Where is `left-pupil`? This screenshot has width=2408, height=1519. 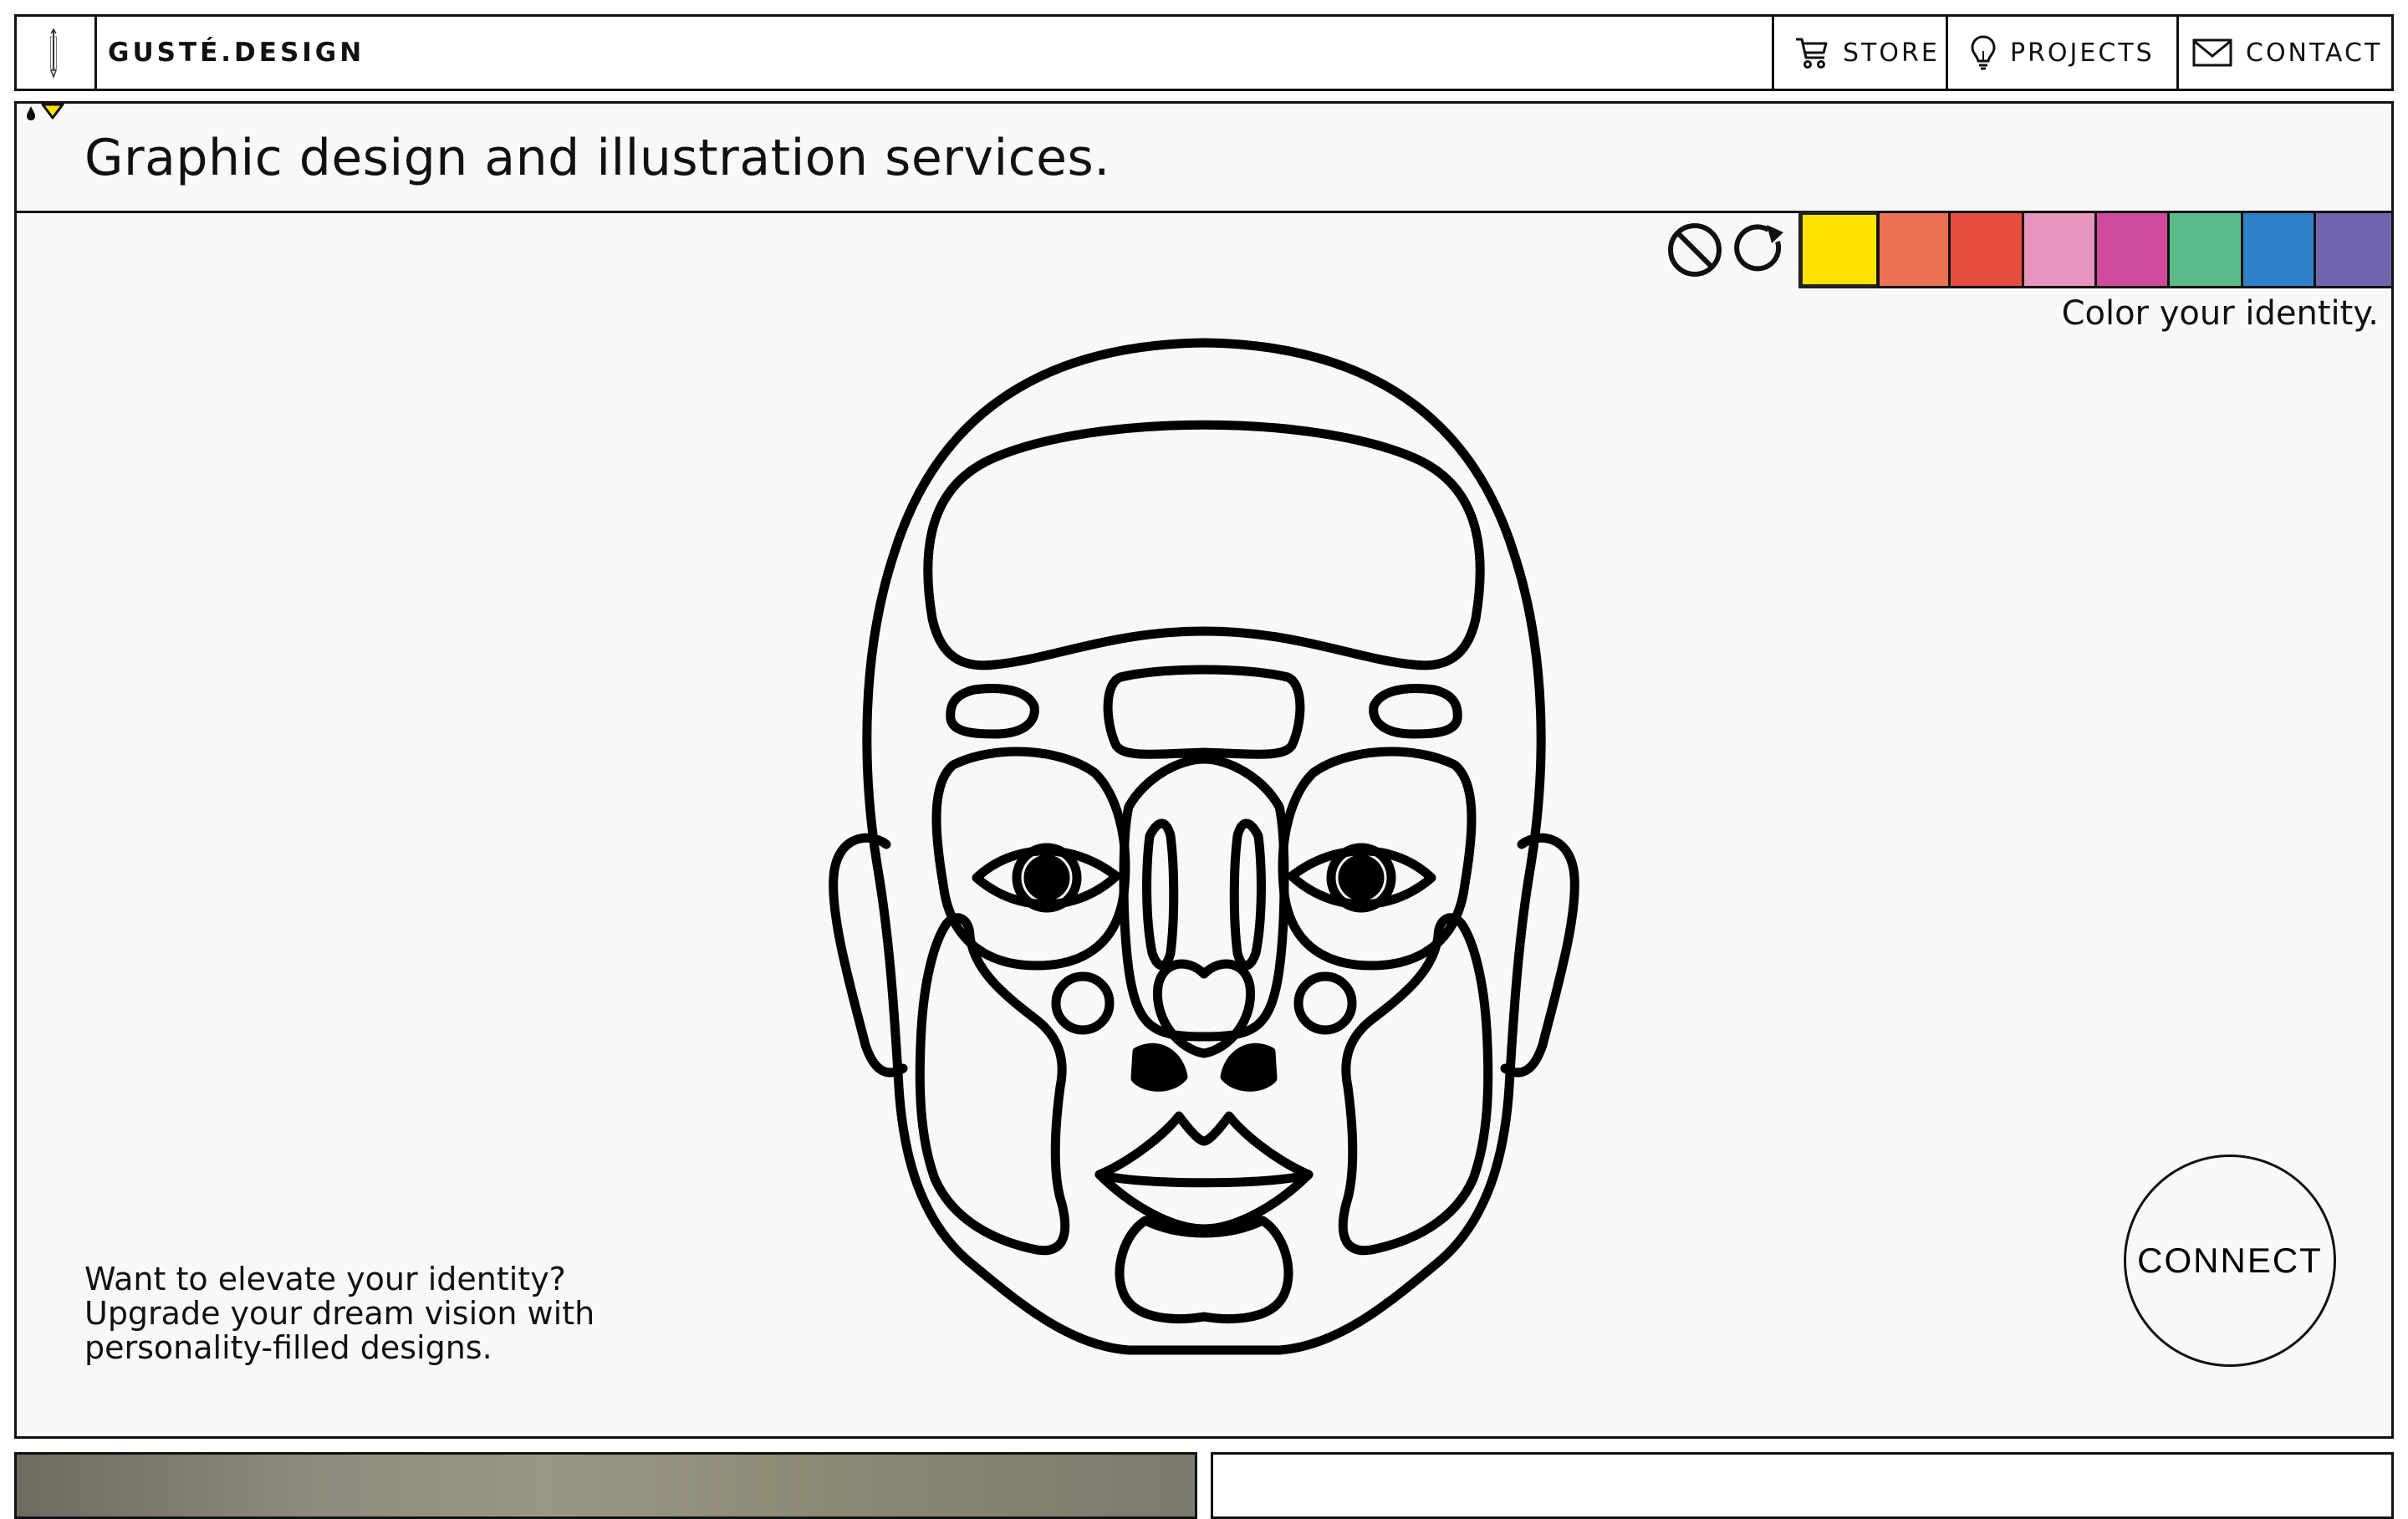 left-pupil is located at coordinates (1046, 877).